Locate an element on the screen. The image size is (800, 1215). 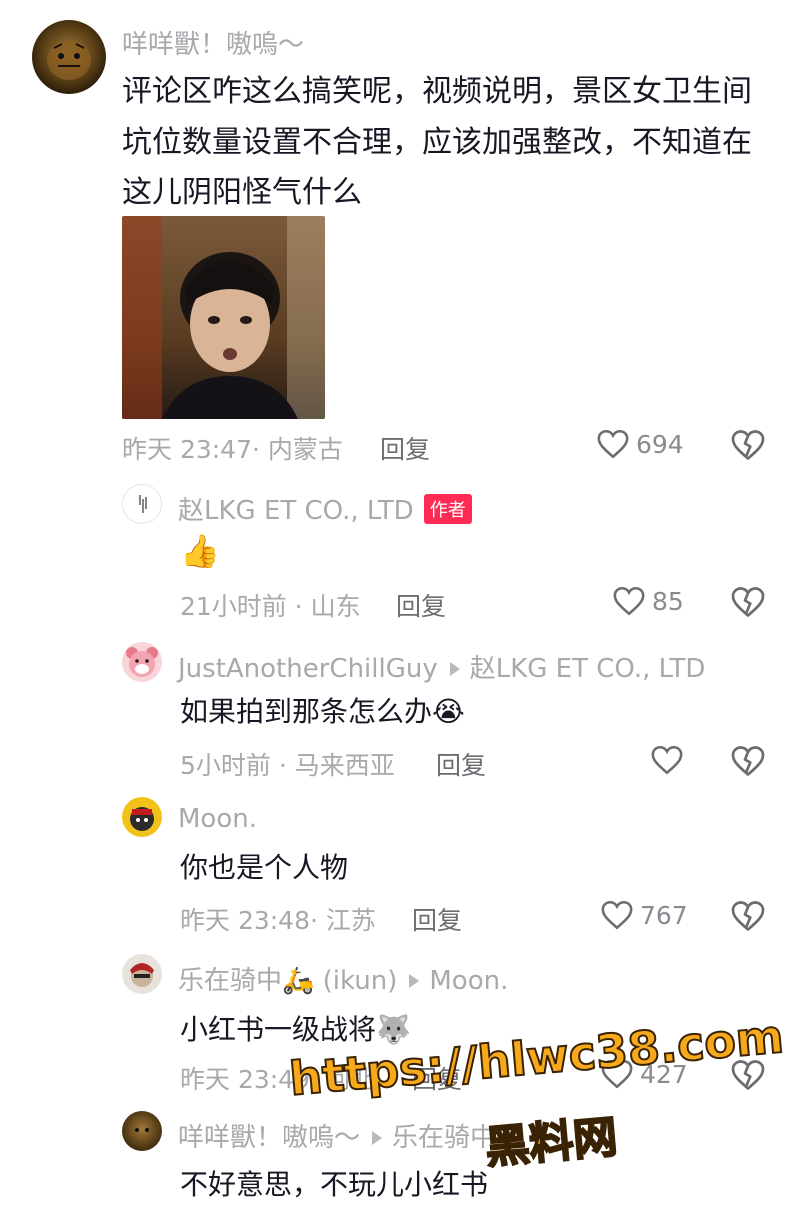
like-count: 767 is located at coordinates (664, 915).